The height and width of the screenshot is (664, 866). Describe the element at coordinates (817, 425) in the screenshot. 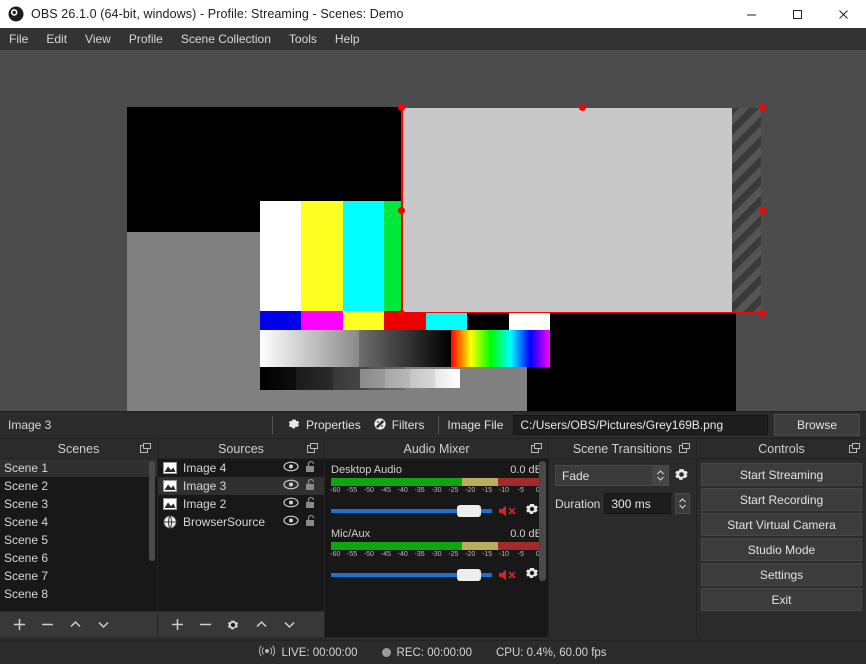

I see `browse-button: Browse` at that location.